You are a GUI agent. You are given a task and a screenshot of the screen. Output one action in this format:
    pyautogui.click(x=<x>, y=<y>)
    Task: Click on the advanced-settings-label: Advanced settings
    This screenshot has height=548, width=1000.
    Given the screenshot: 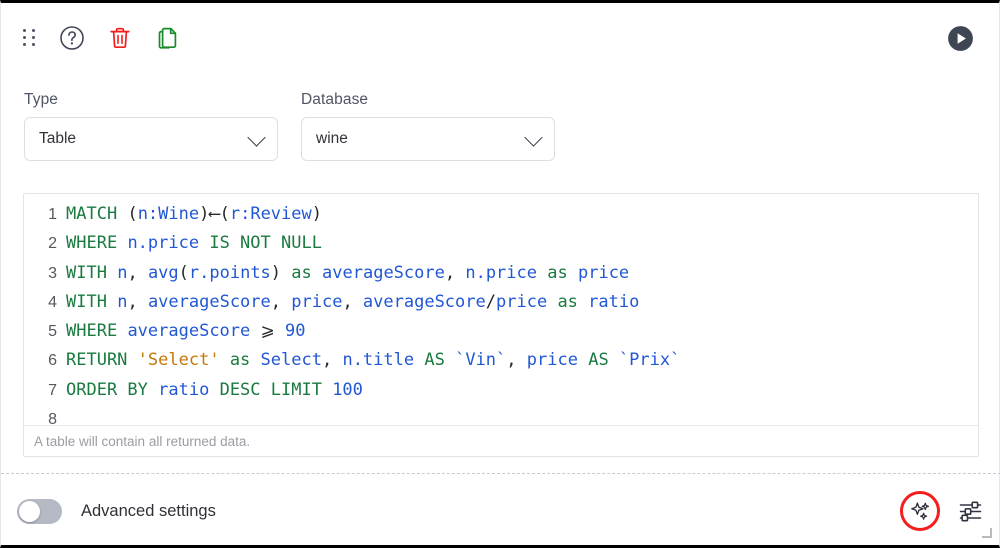 What is the action you would take?
    pyautogui.click(x=148, y=510)
    